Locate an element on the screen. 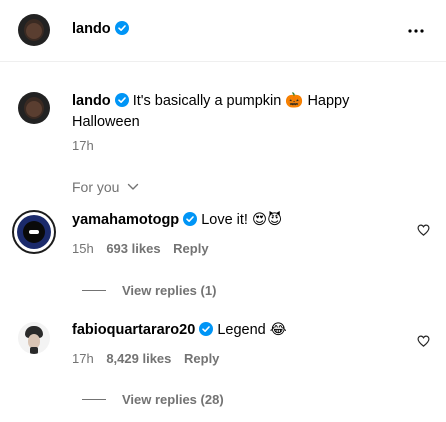 The image size is (446, 422). comment-likes: 693 likes is located at coordinates (133, 248).